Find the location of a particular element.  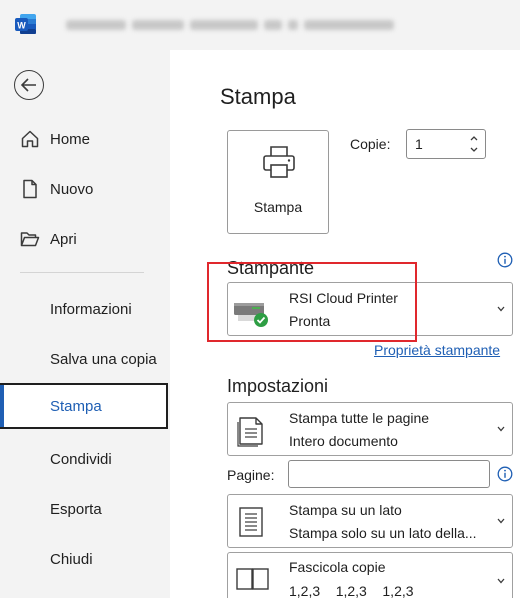

svg-text: W is located at coordinates (21, 26).